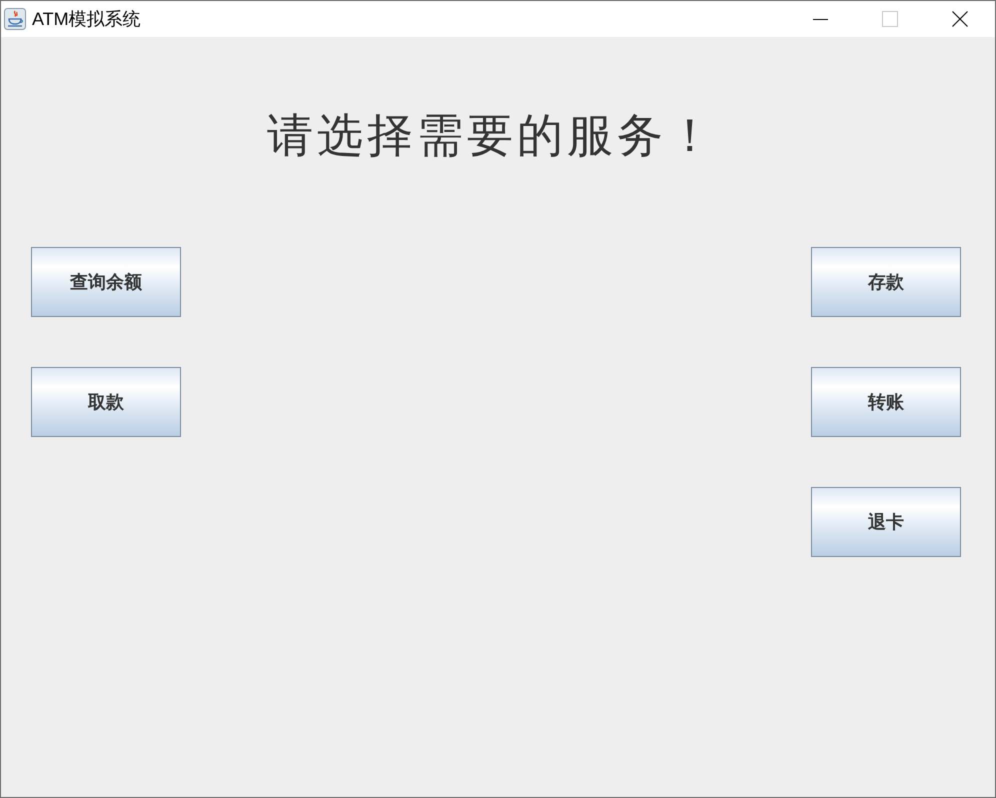 The image size is (996, 798). Describe the element at coordinates (886, 402) in the screenshot. I see `service-button: 转账` at that location.